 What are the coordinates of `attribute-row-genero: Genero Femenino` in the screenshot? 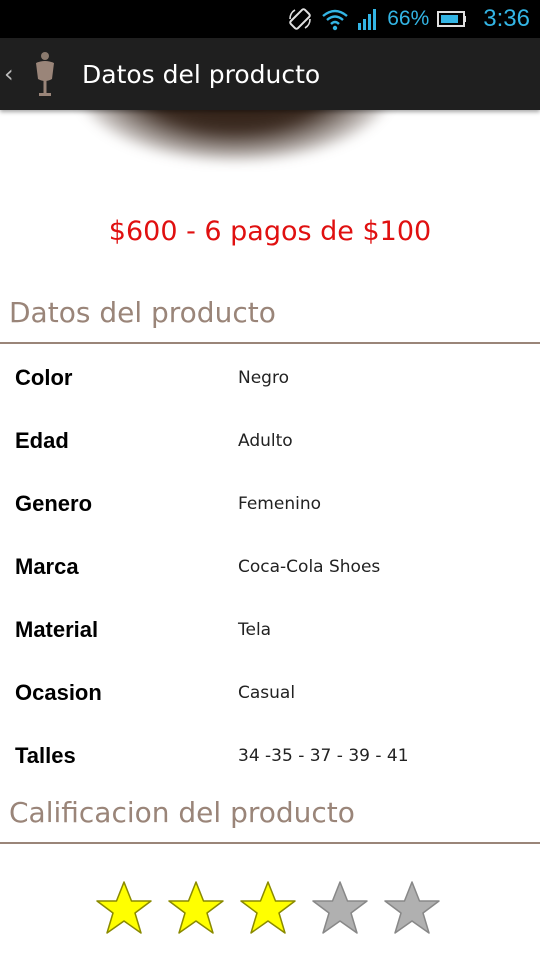 It's located at (270, 511).